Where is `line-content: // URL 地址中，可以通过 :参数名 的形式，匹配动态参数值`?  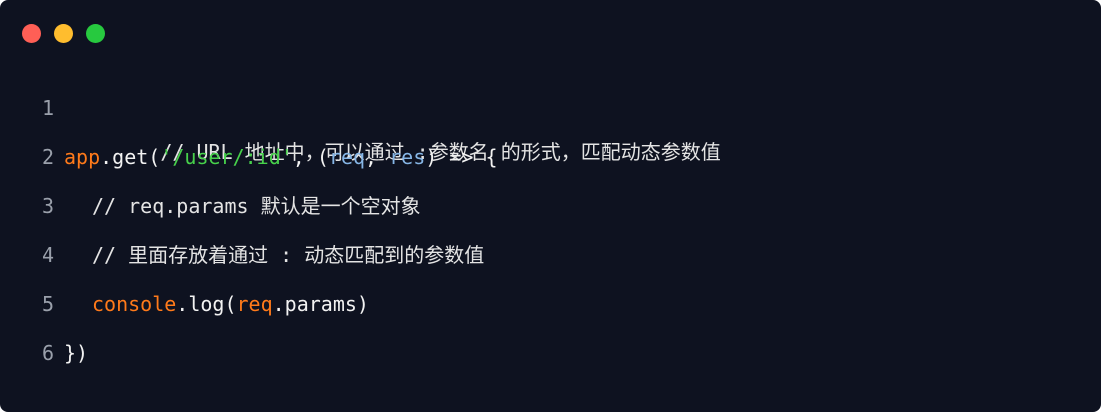 line-content: // URL 地址中，可以通过 :参数名 的形式，匹配动态参数值 is located at coordinates (392, 125).